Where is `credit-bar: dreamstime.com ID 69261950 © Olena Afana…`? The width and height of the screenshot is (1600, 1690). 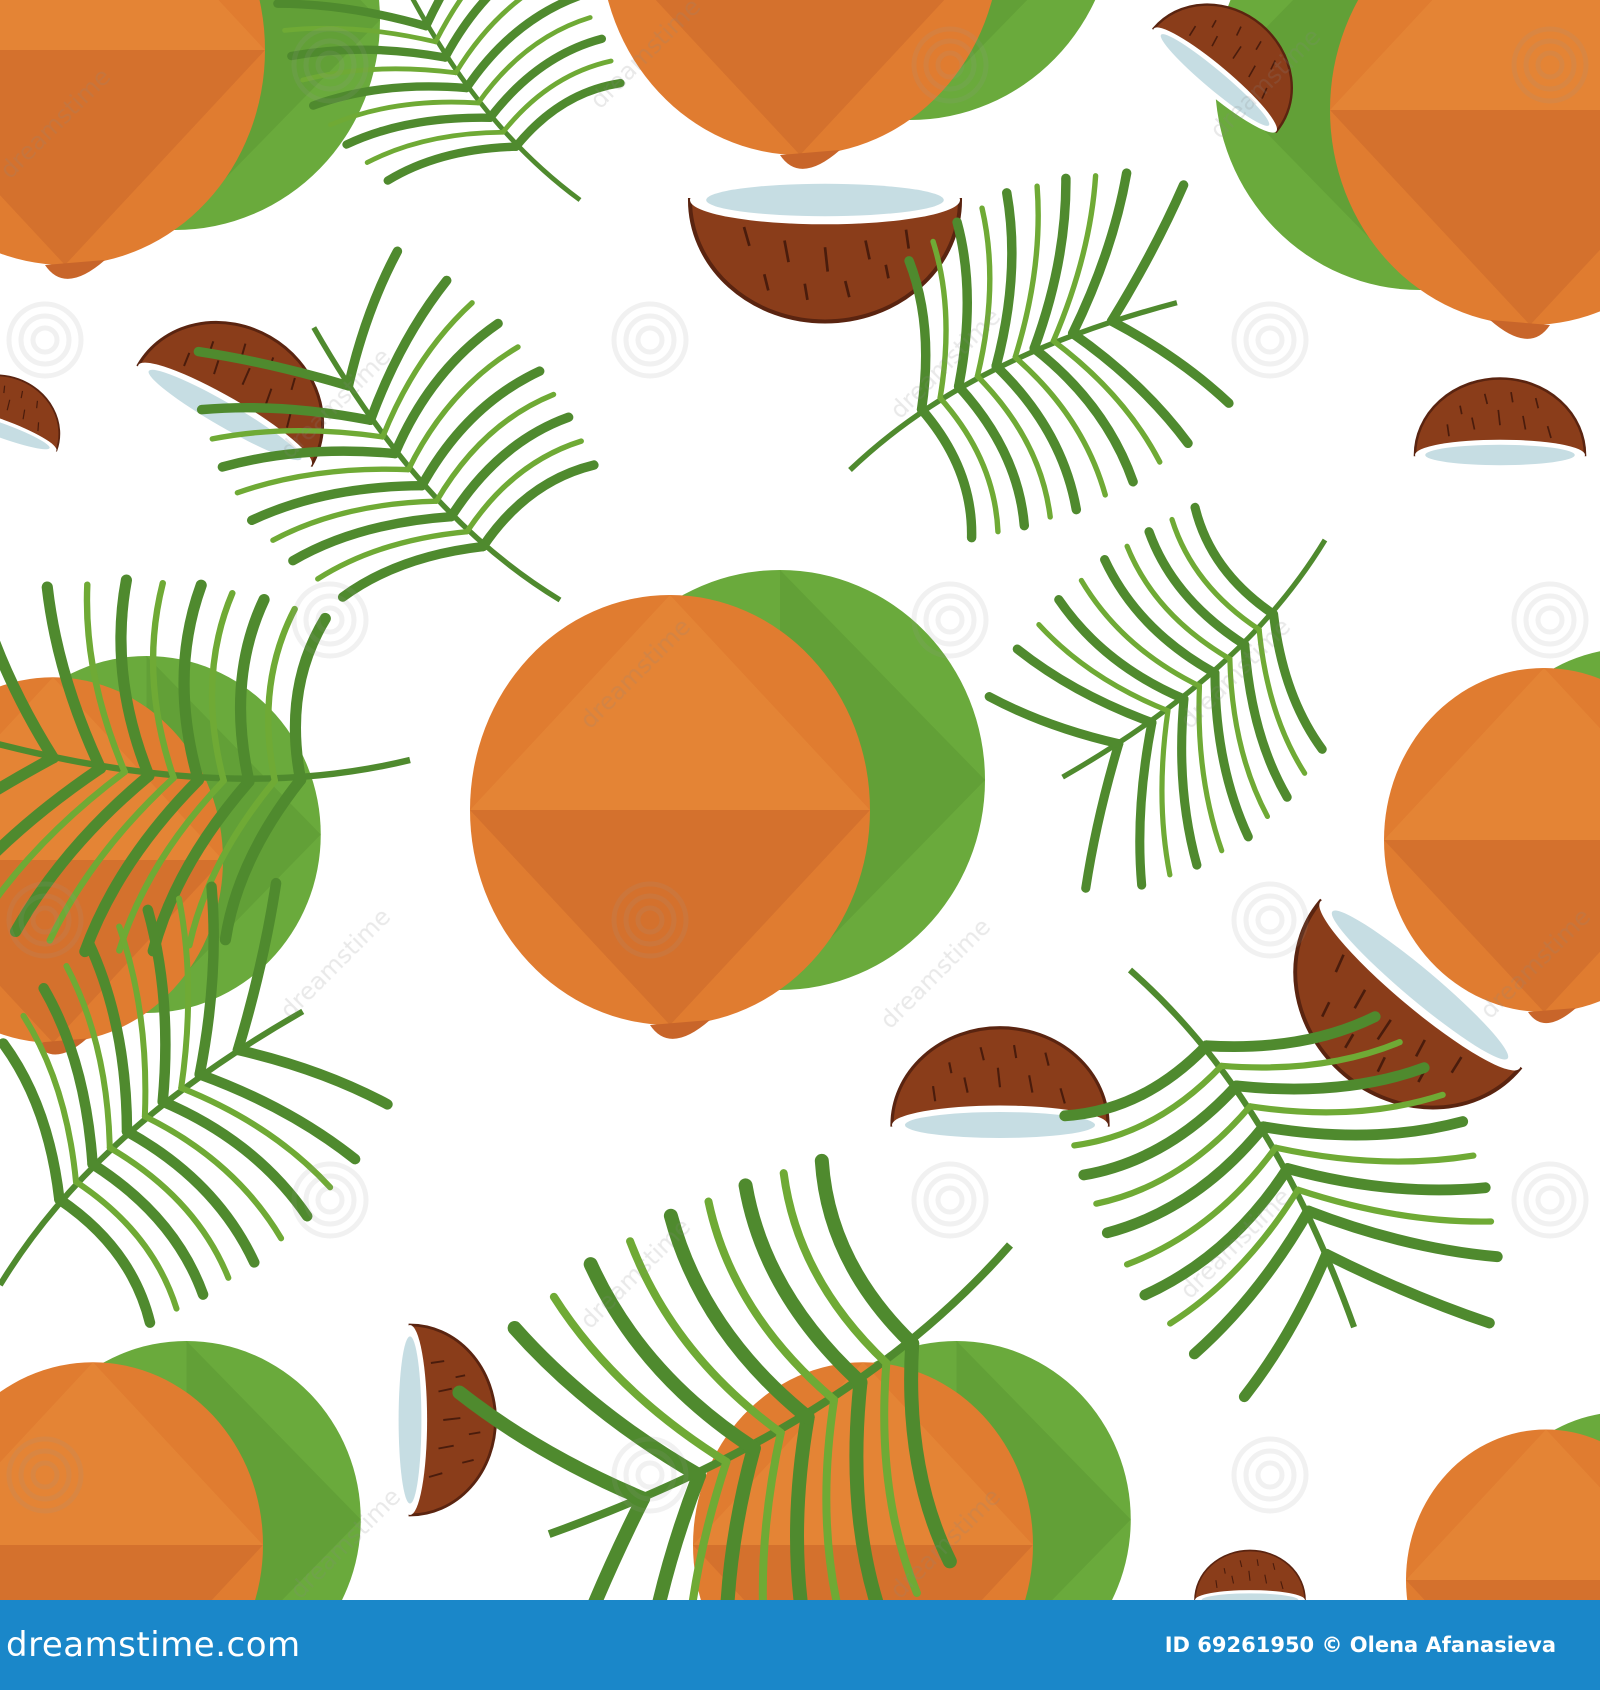
credit-bar: dreamstime.com ID 69261950 © Olena Afana… is located at coordinates (800, 1645).